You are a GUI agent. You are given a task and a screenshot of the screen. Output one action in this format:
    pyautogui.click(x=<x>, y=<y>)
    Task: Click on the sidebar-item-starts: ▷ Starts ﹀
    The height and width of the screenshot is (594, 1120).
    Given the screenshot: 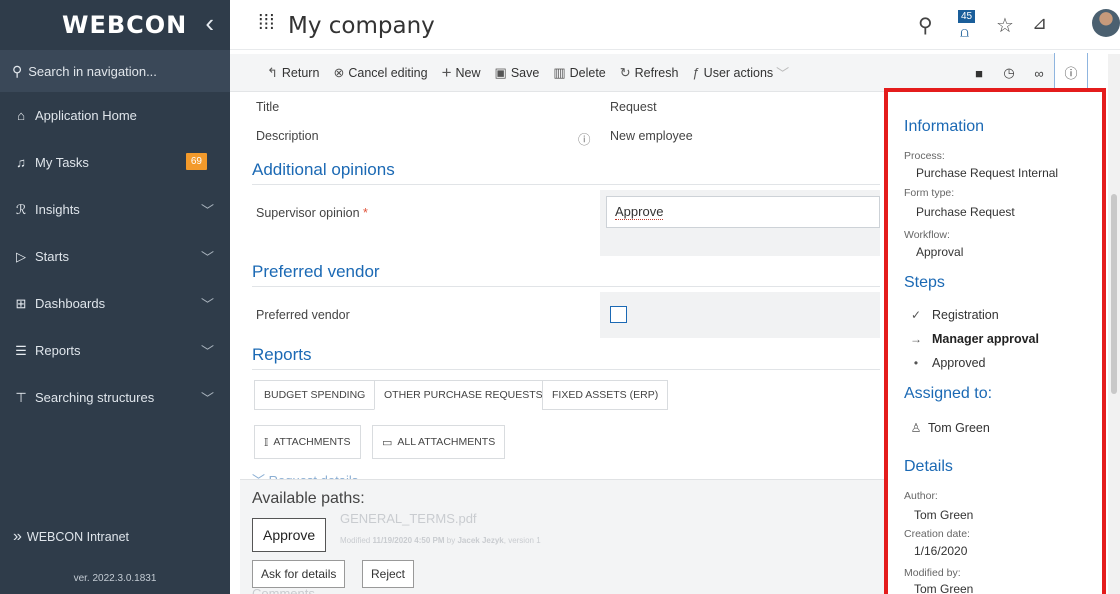 What is the action you would take?
    pyautogui.click(x=115, y=256)
    